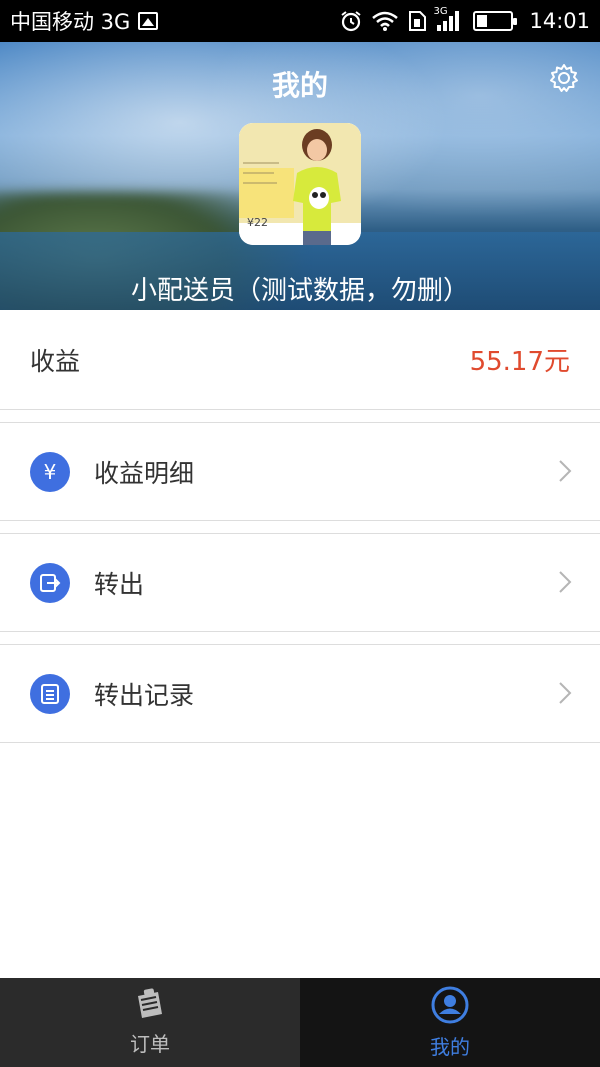 The image size is (600, 1067). Describe the element at coordinates (519, 362) in the screenshot. I see `earnings-value: 55.17元` at that location.